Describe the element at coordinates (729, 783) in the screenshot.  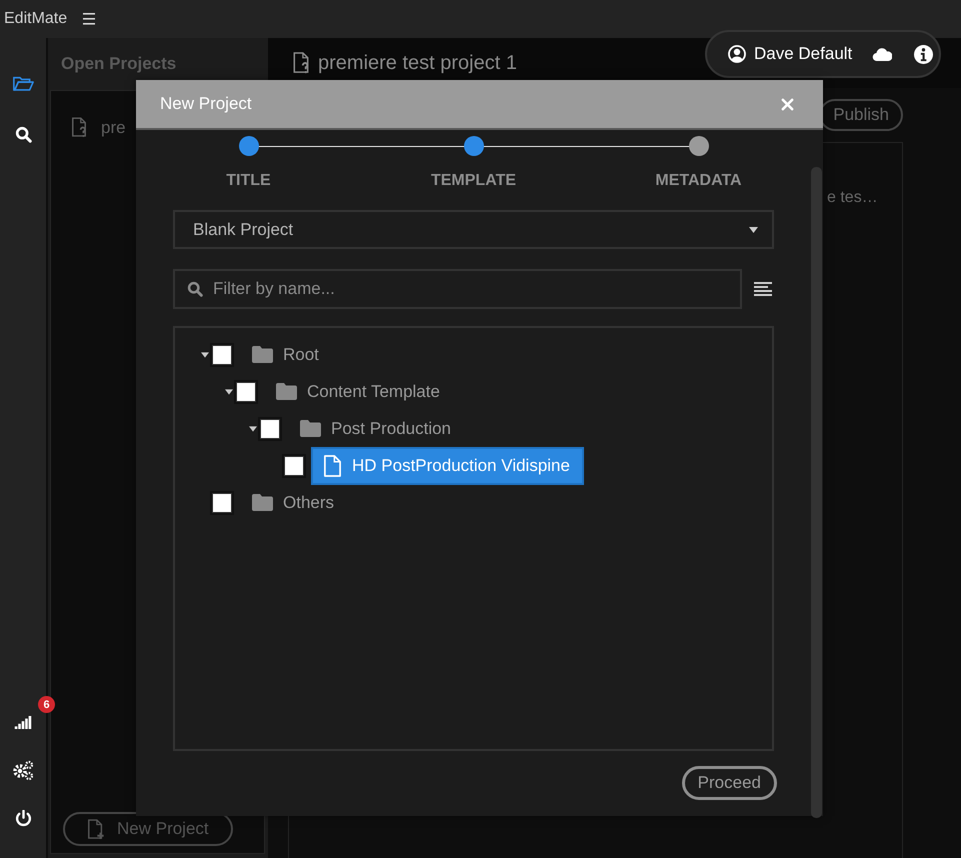
I see `proceed-button: Proceed` at that location.